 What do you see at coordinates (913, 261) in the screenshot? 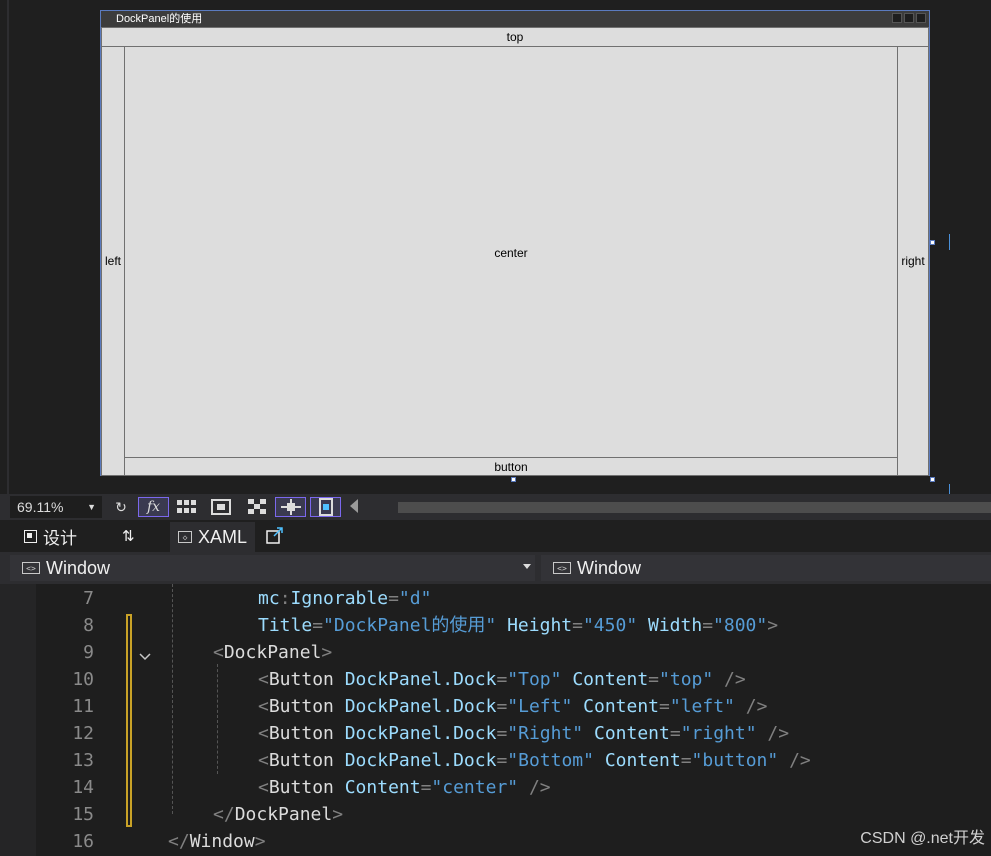
I see `dock-button-right: right` at bounding box center [913, 261].